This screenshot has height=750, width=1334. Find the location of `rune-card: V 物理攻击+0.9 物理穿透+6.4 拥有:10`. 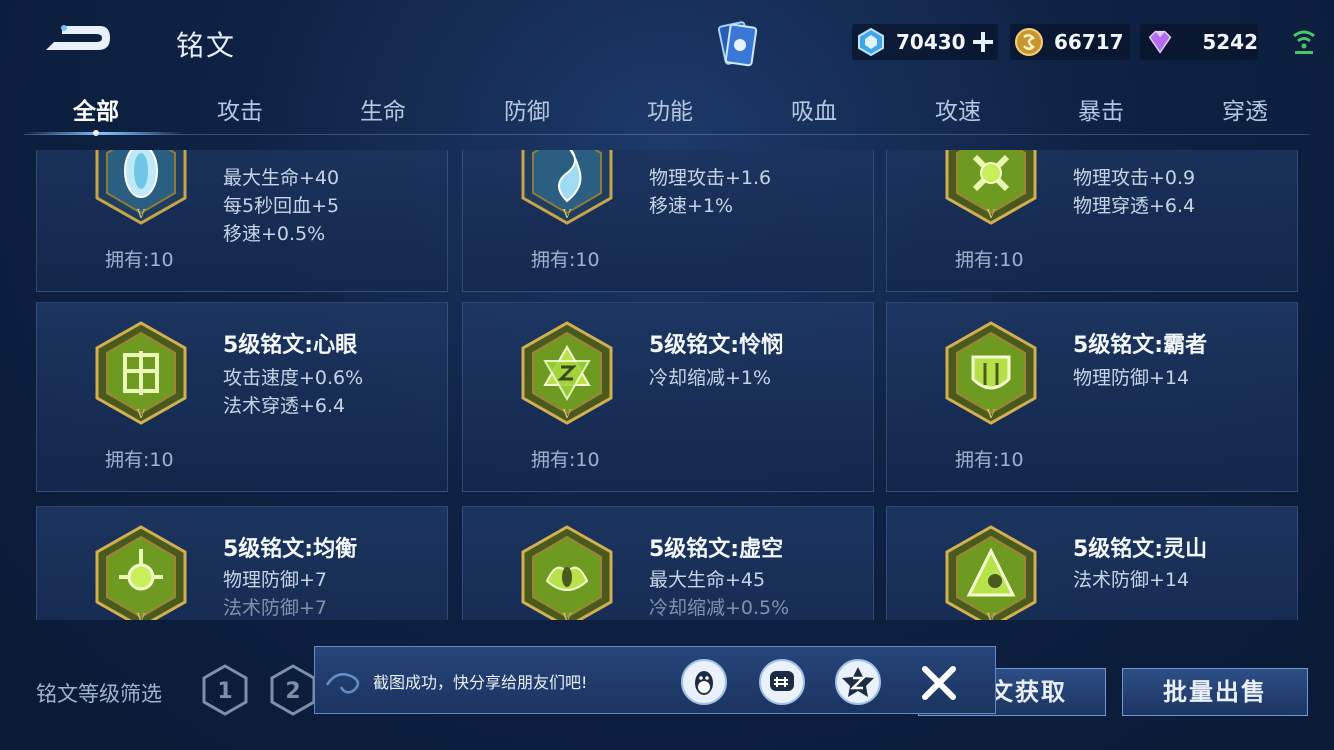

rune-card: V 物理攻击+0.9 物理穿透+6.4 拥有:10 is located at coordinates (1092, 221).